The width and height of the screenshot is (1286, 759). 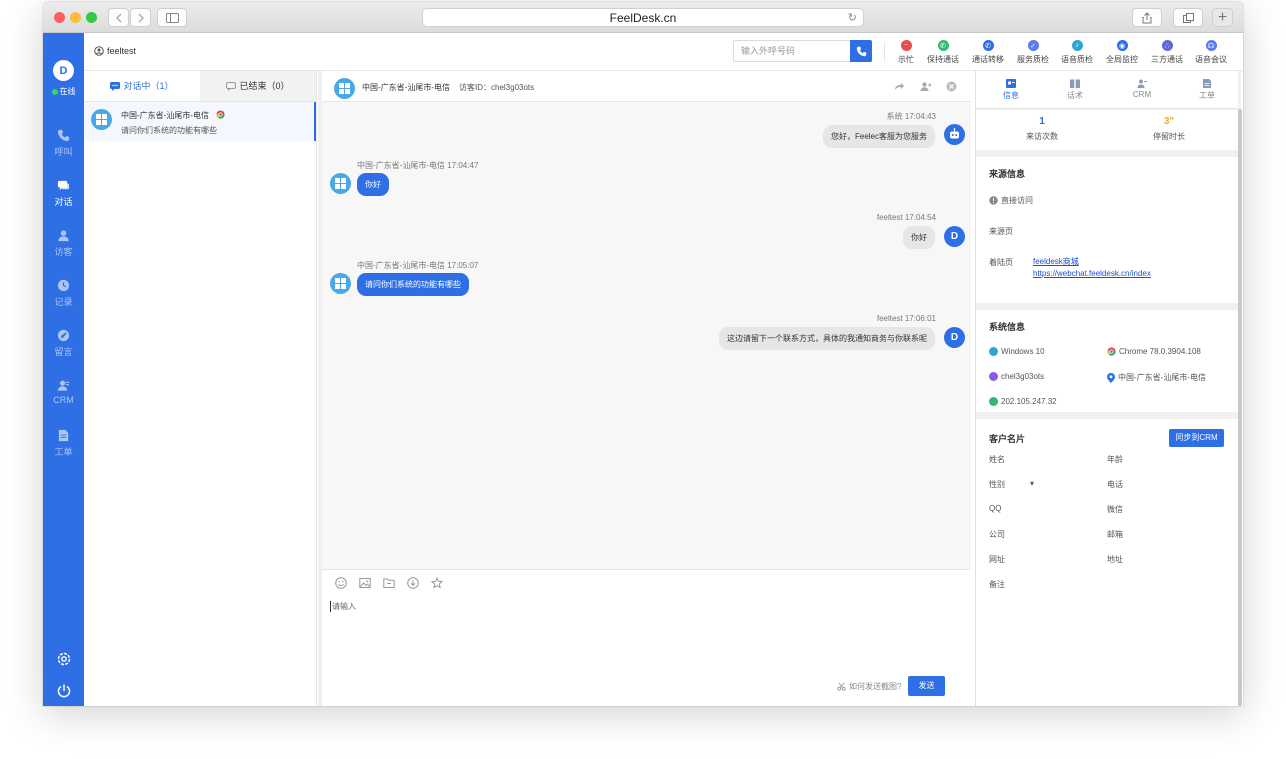 I want to click on left-navigation: D 在线 呼叫 对话 访客 记录 留言 CRM 工单, so click(x=63, y=369).